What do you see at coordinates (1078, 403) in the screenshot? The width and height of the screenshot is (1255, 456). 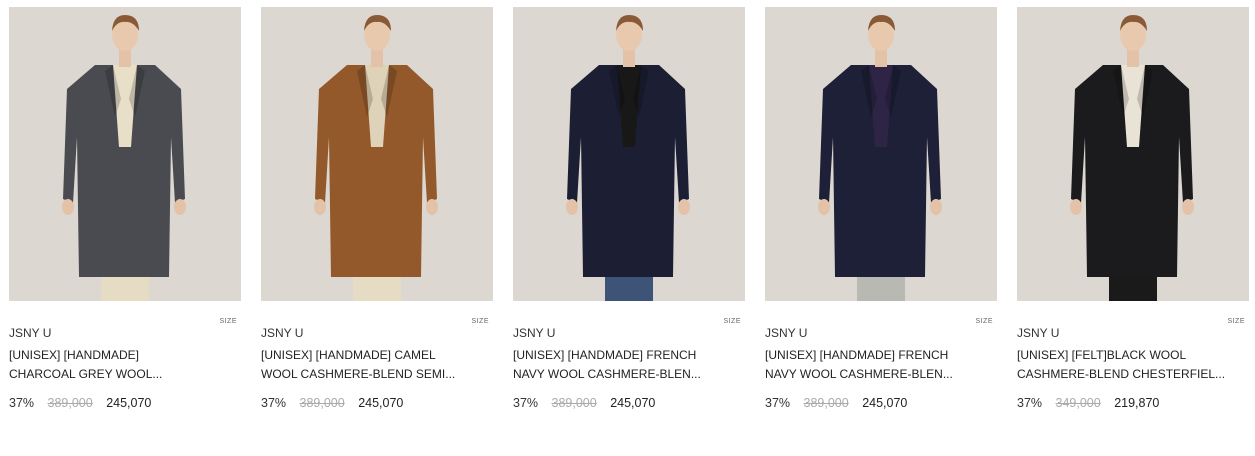 I see `original-price: 349,000` at bounding box center [1078, 403].